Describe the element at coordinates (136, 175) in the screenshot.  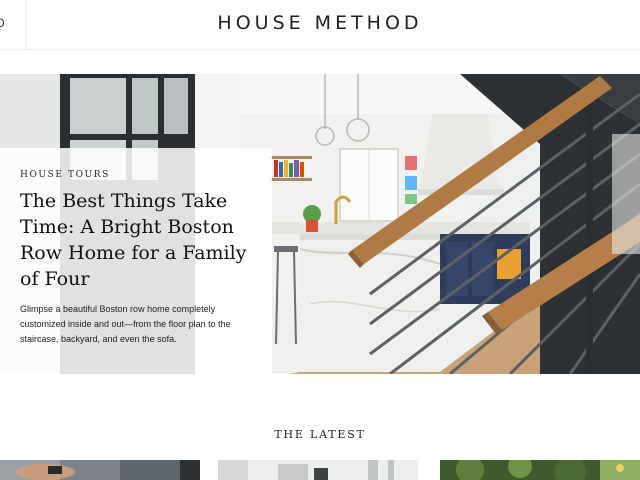
I see `hero-category: HOUSE TOURS` at that location.